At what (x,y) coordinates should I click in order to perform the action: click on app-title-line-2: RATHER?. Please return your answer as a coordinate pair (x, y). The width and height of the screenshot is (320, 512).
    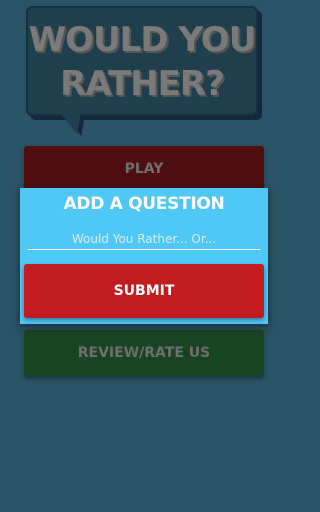
    Looking at the image, I should click on (142, 84).